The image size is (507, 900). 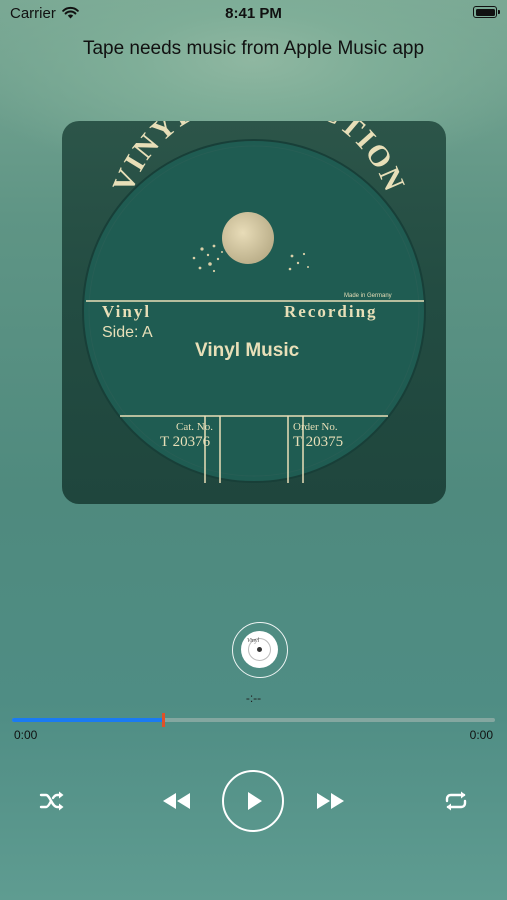 What do you see at coordinates (247, 350) in the screenshot?
I see `track-title: Vinyl Music` at bounding box center [247, 350].